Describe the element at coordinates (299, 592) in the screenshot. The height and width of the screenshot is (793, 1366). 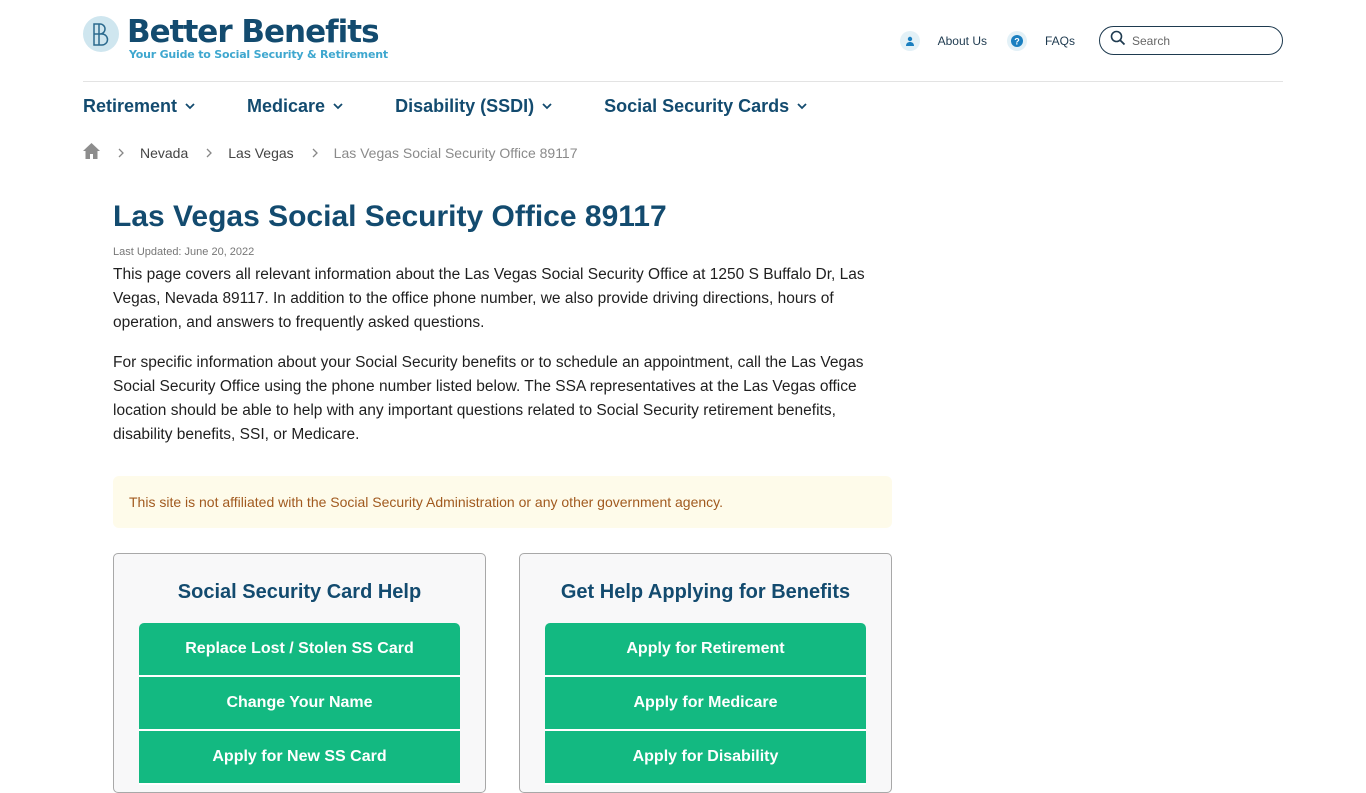
I see `card-title: Social Security Card Help` at that location.